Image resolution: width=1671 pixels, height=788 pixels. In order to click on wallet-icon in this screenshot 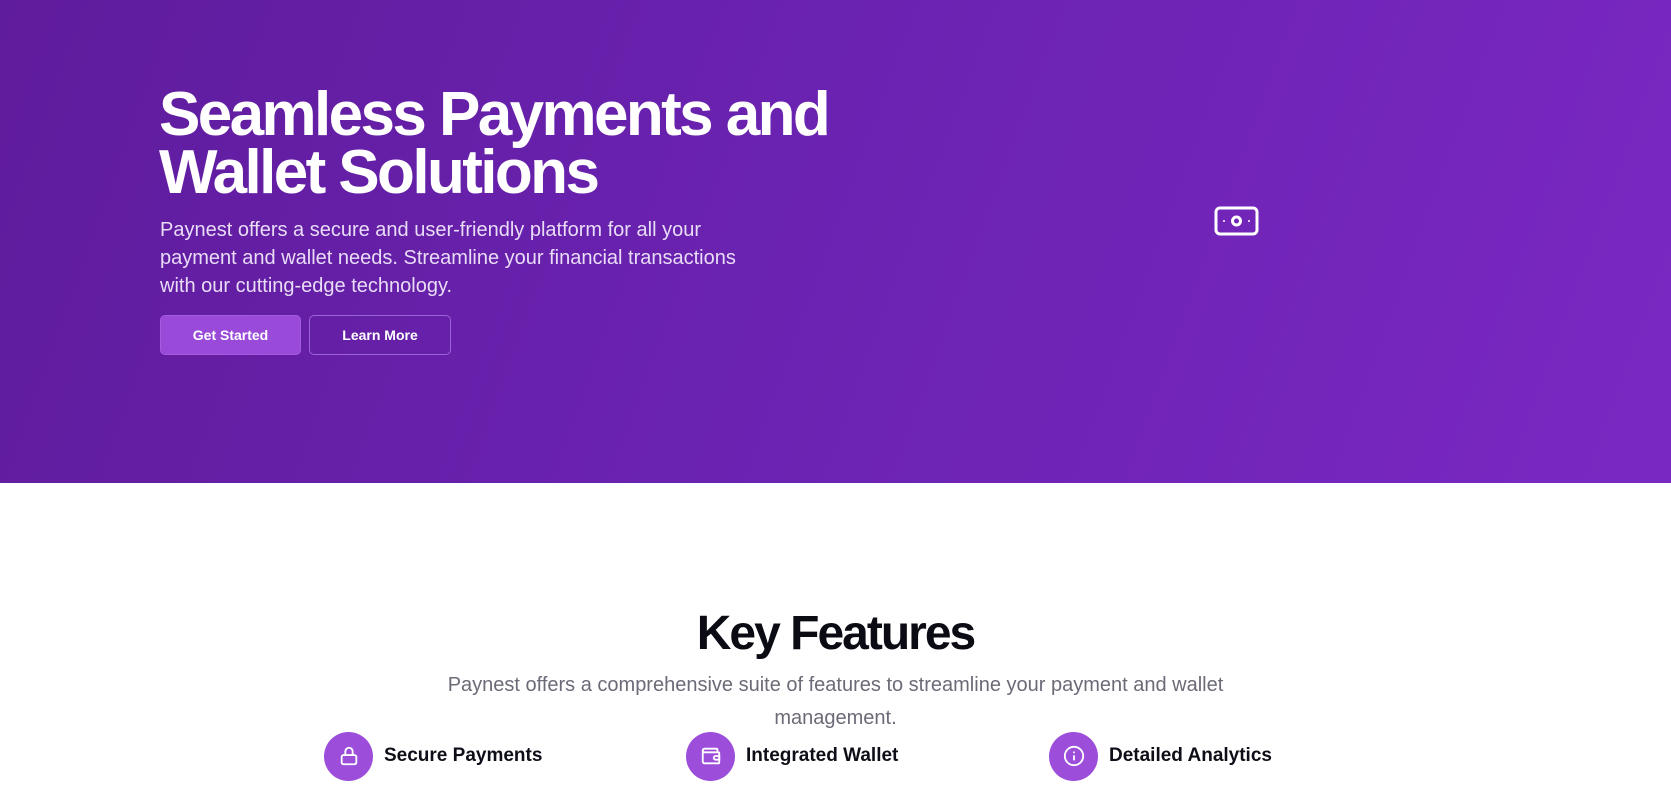, I will do `click(710, 756)`.